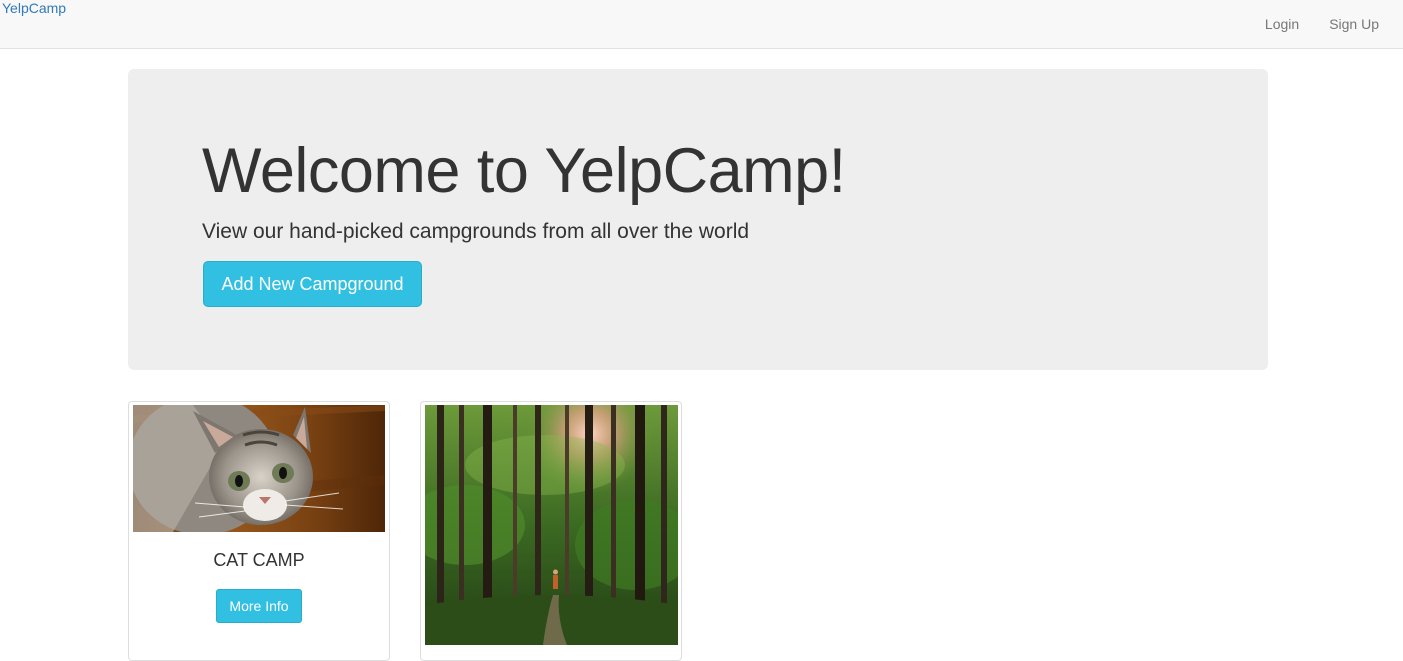 This screenshot has height=661, width=1403. What do you see at coordinates (1282, 24) in the screenshot?
I see `login-link: Login` at bounding box center [1282, 24].